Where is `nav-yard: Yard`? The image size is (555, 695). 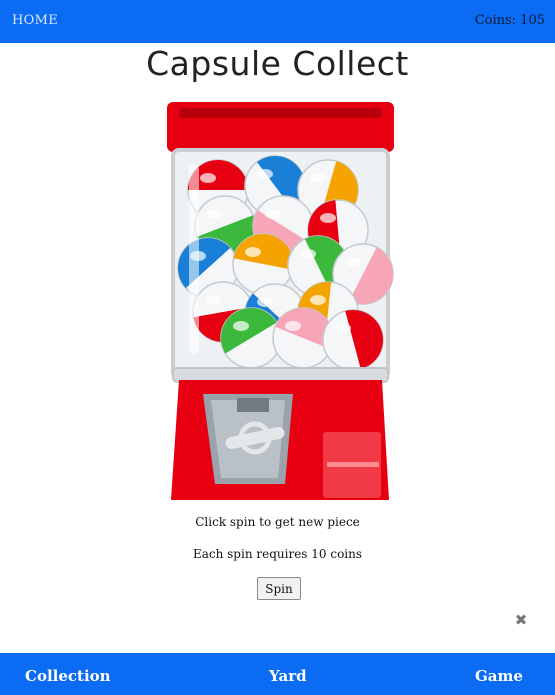
nav-yard: Yard is located at coordinates (288, 676).